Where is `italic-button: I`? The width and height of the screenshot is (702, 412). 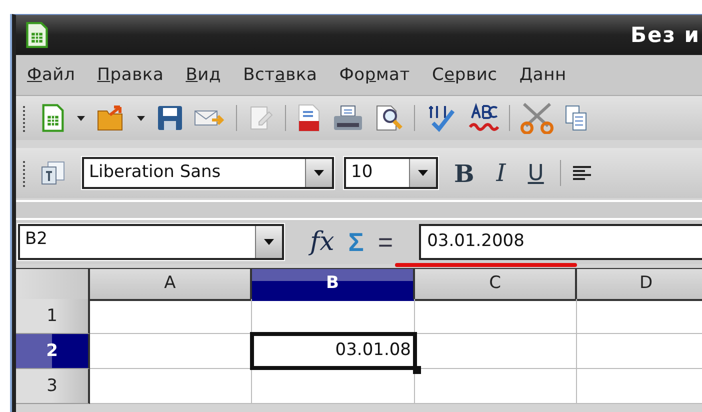
italic-button: I is located at coordinates (501, 173).